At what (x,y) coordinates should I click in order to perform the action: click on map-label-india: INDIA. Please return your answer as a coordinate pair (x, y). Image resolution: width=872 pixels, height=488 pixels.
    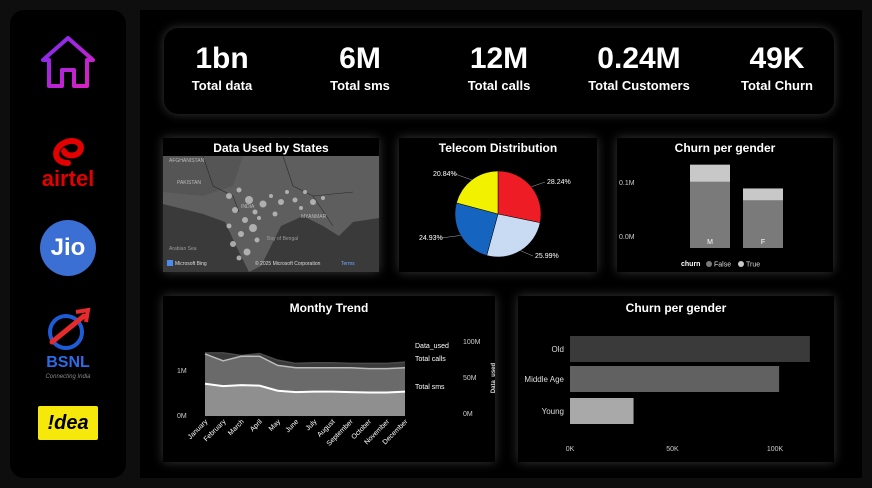
    Looking at the image, I should click on (248, 207).